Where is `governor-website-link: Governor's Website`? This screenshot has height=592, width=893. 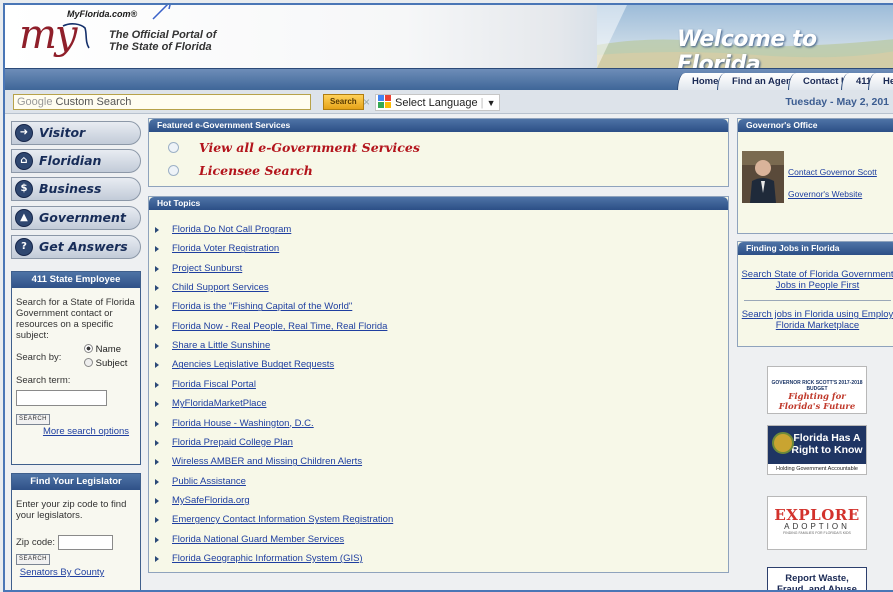
governor-website-link: Governor's Website is located at coordinates (825, 194).